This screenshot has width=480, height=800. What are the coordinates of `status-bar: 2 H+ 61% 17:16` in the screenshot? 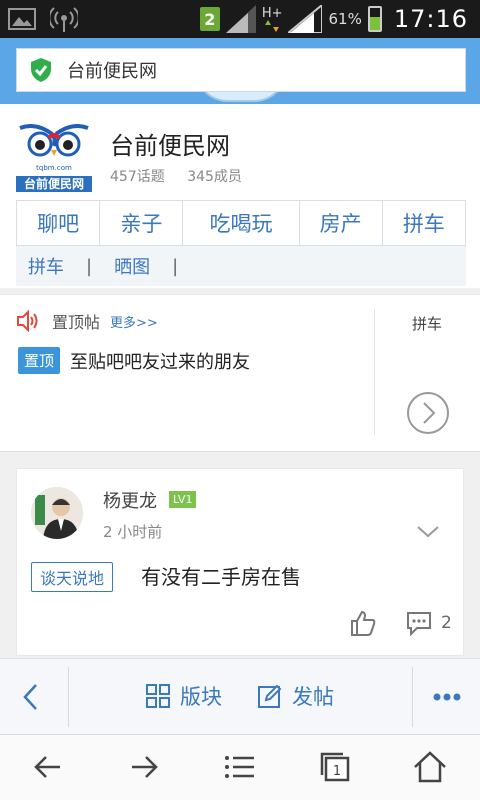 It's located at (240, 19).